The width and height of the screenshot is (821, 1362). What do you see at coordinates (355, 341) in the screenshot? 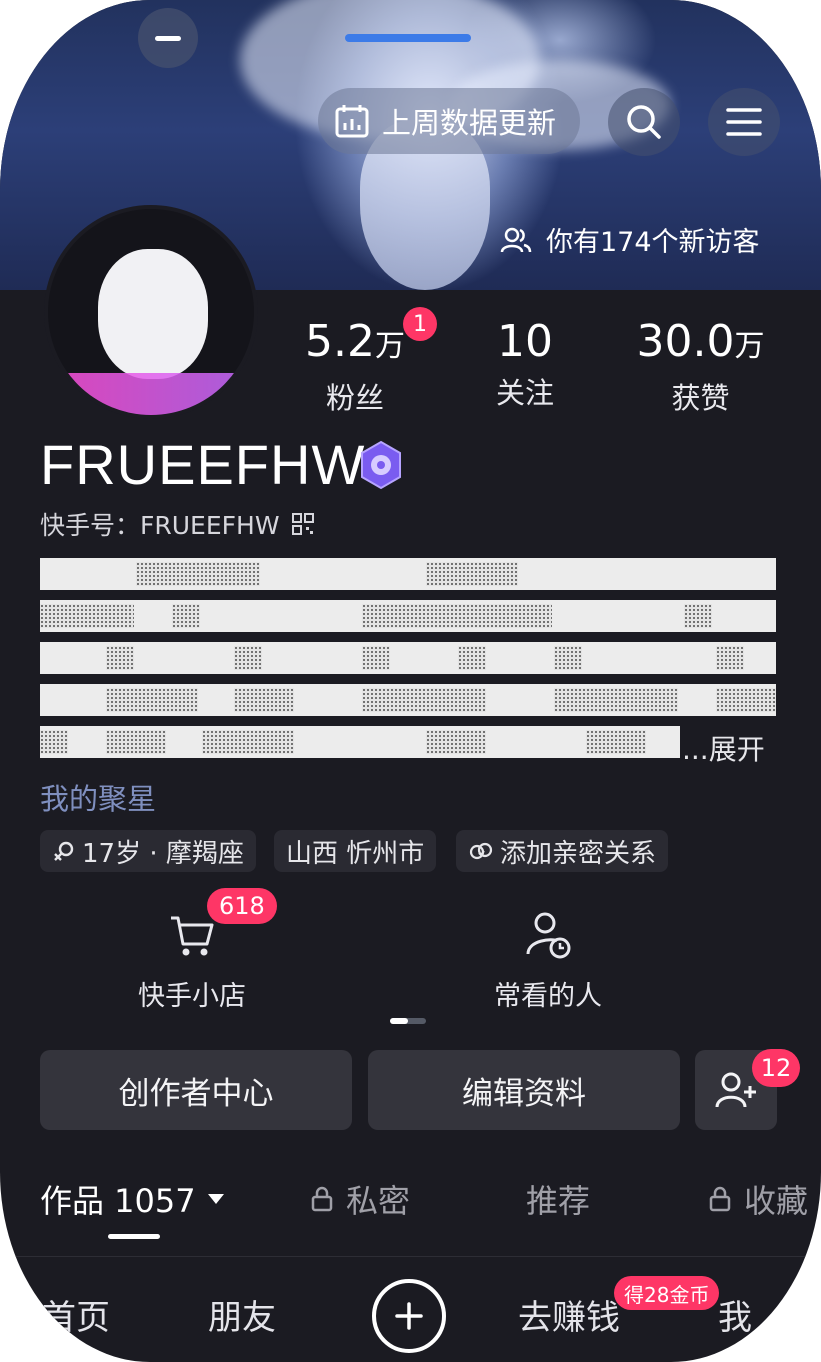
I see `followers-count: 5.2万` at bounding box center [355, 341].